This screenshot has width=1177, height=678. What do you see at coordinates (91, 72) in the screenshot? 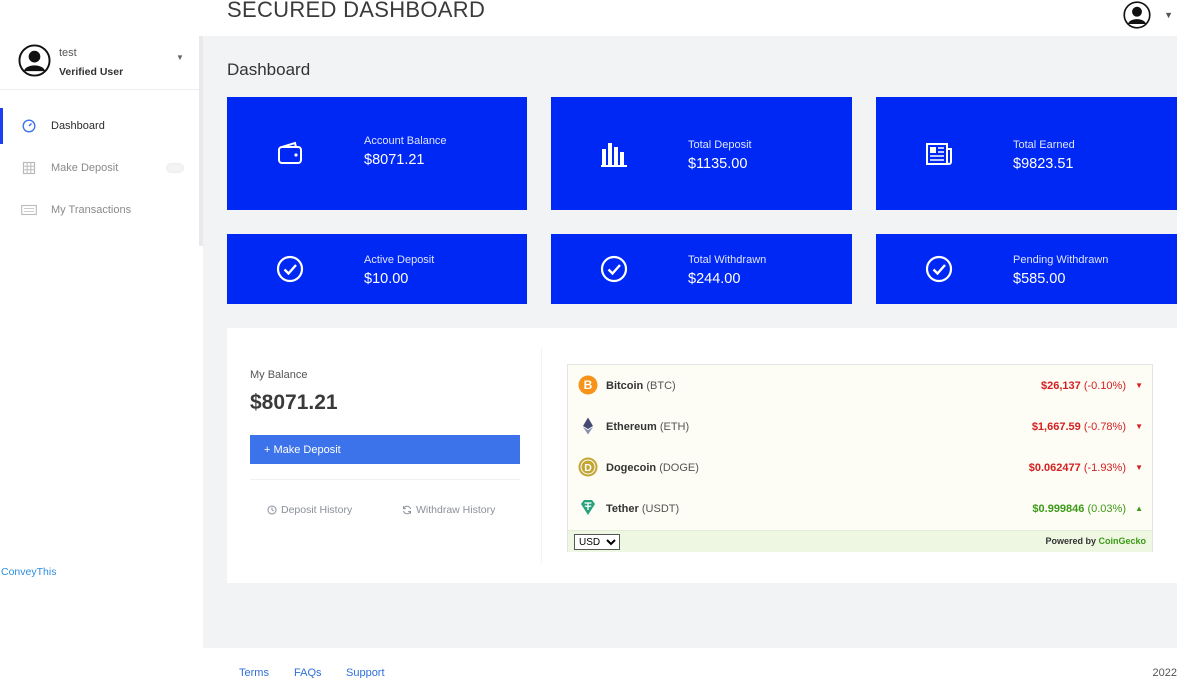
I see `user-role: Verified User` at bounding box center [91, 72].